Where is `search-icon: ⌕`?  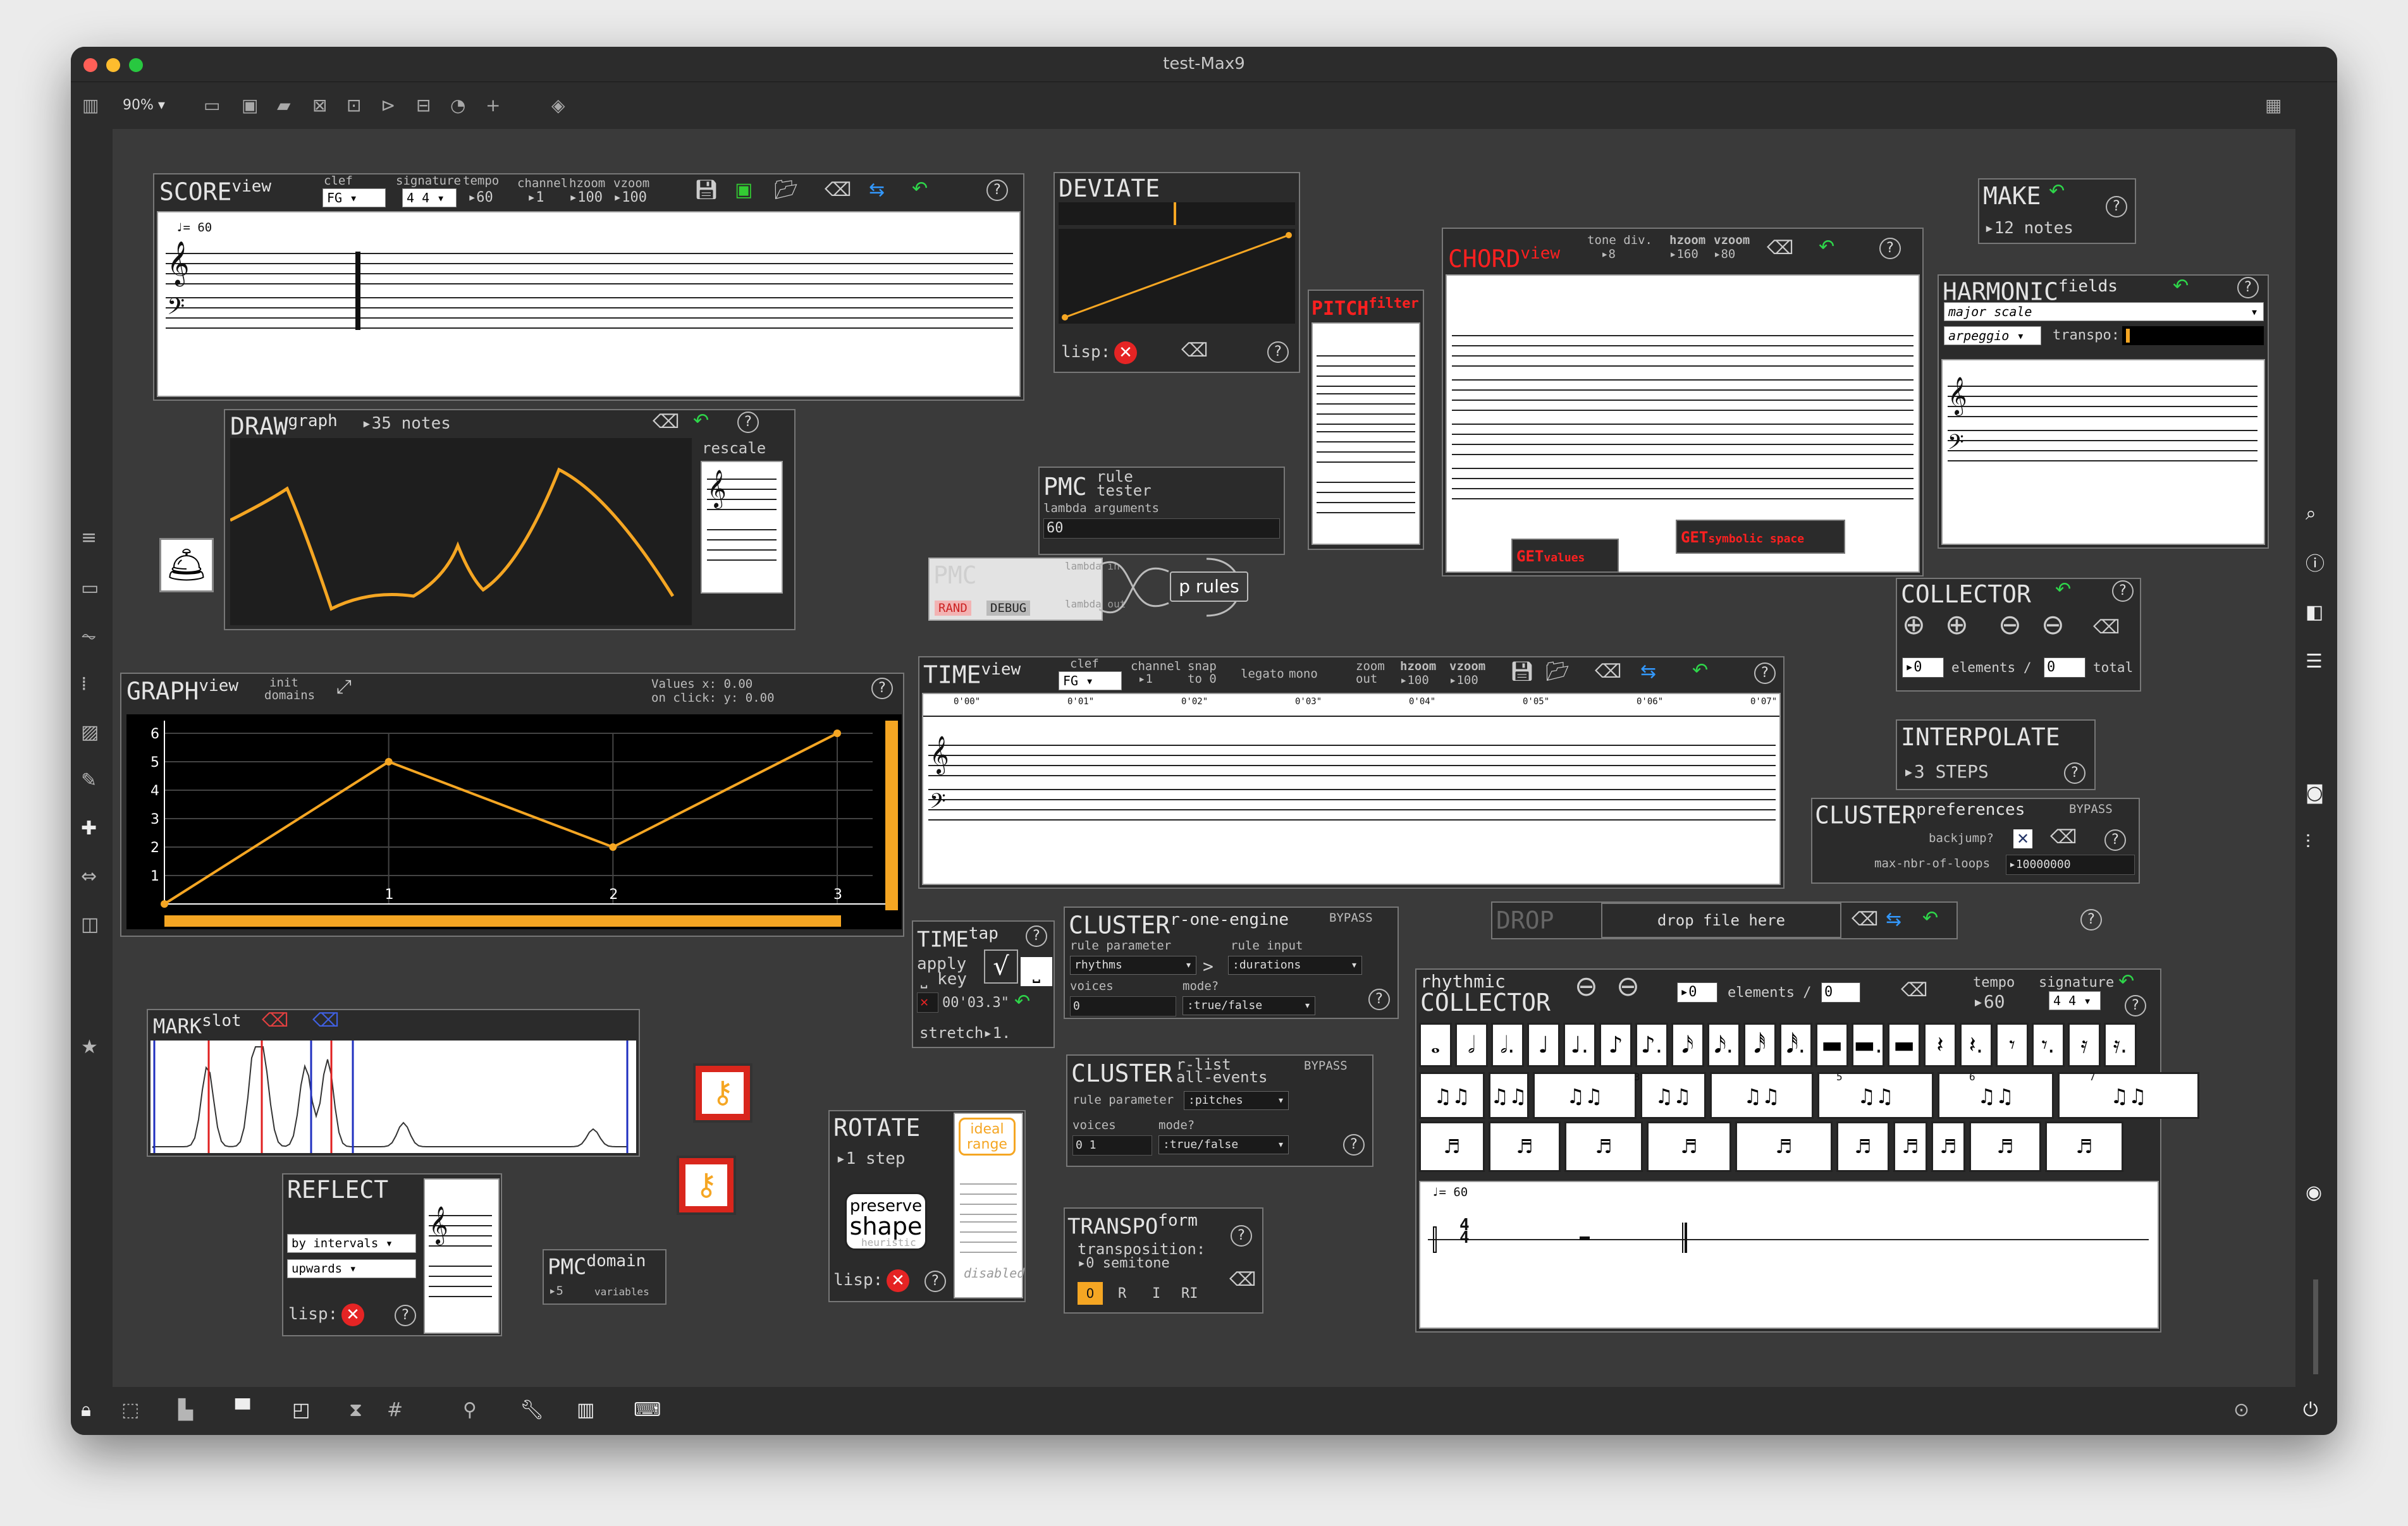
search-icon: ⌕ is located at coordinates (2311, 514).